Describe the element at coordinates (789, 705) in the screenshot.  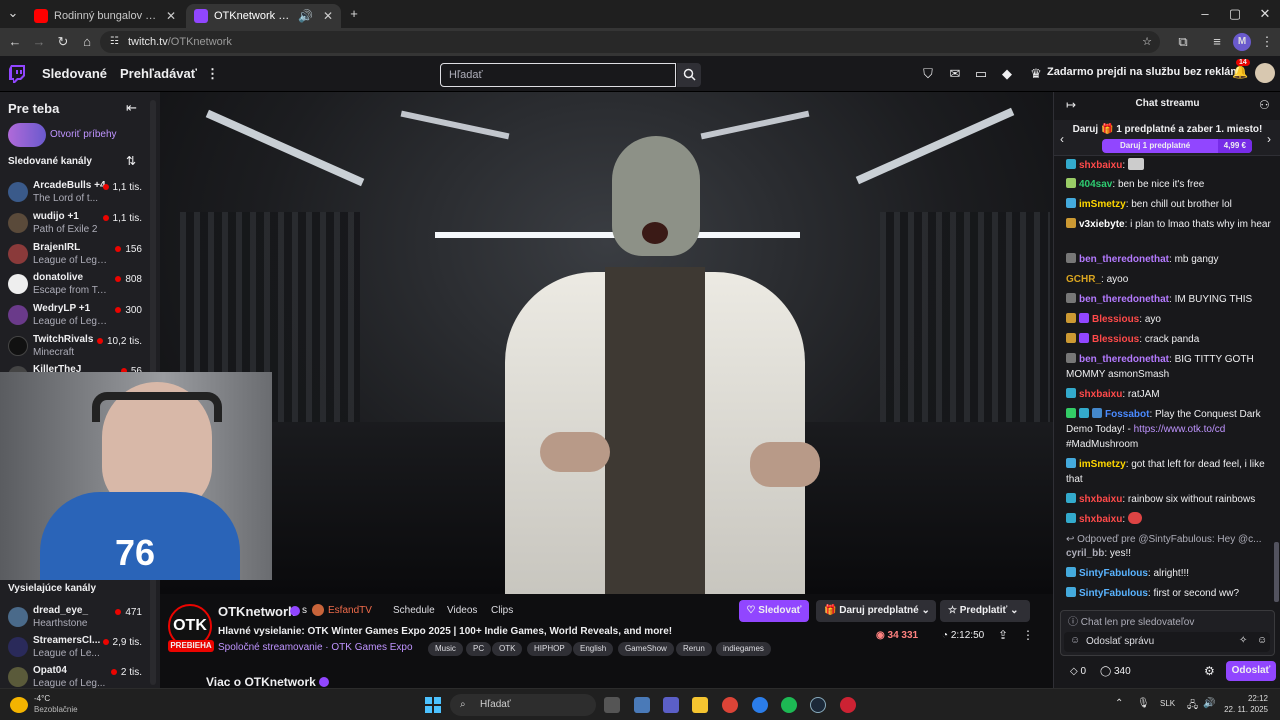
I see `spotify-icon` at that location.